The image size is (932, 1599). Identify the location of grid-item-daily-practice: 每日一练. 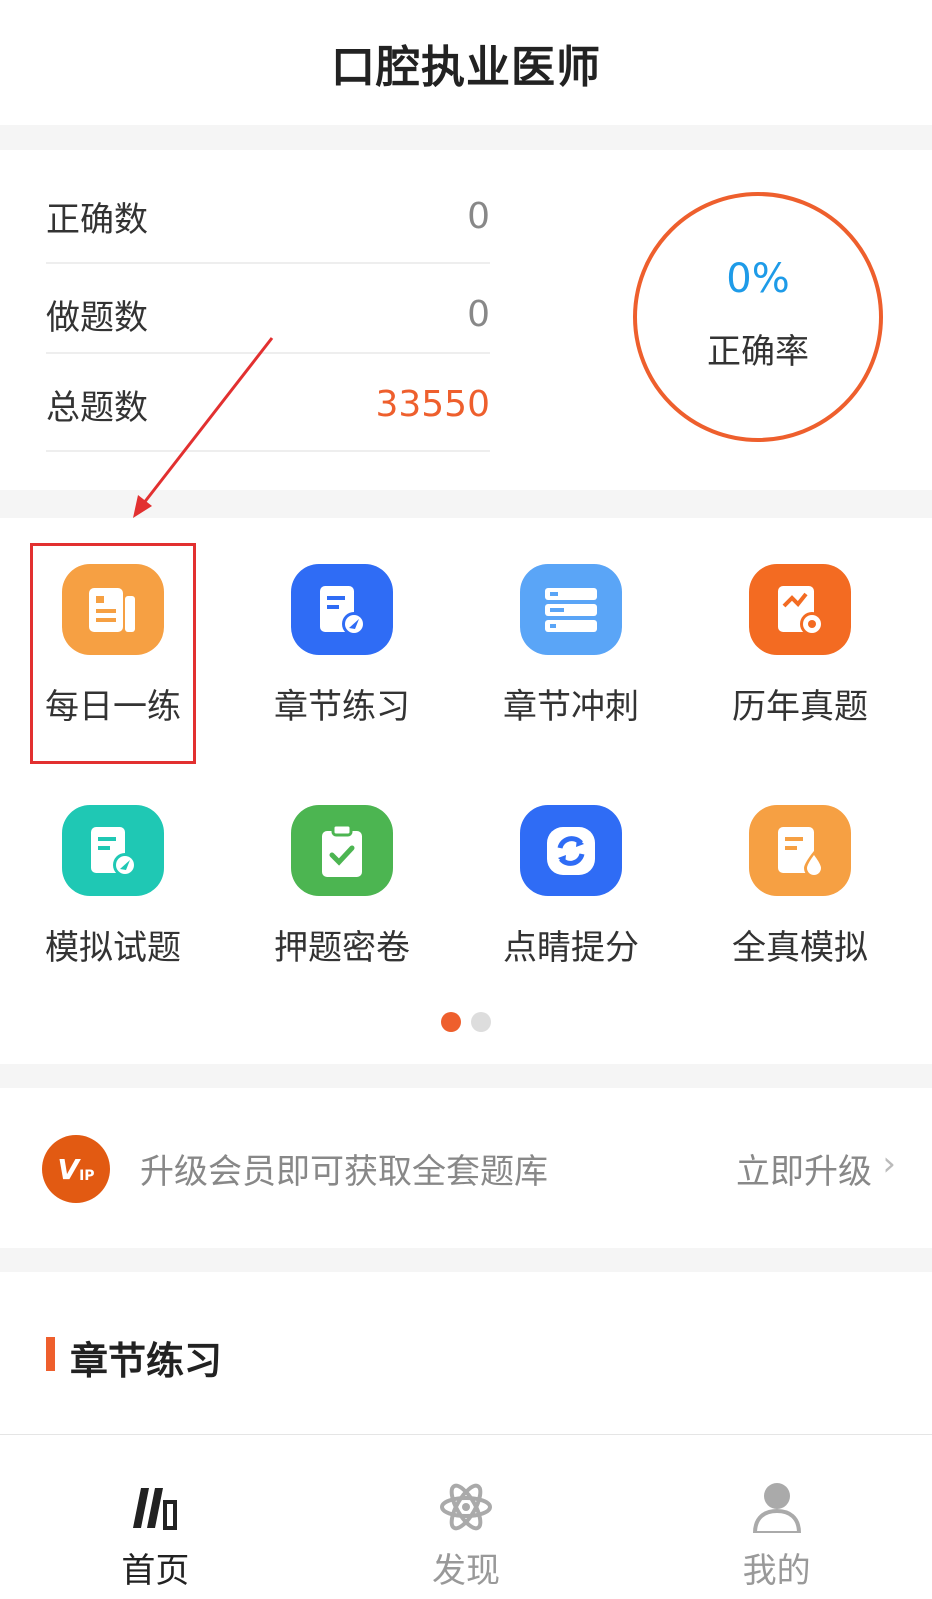
(113, 623).